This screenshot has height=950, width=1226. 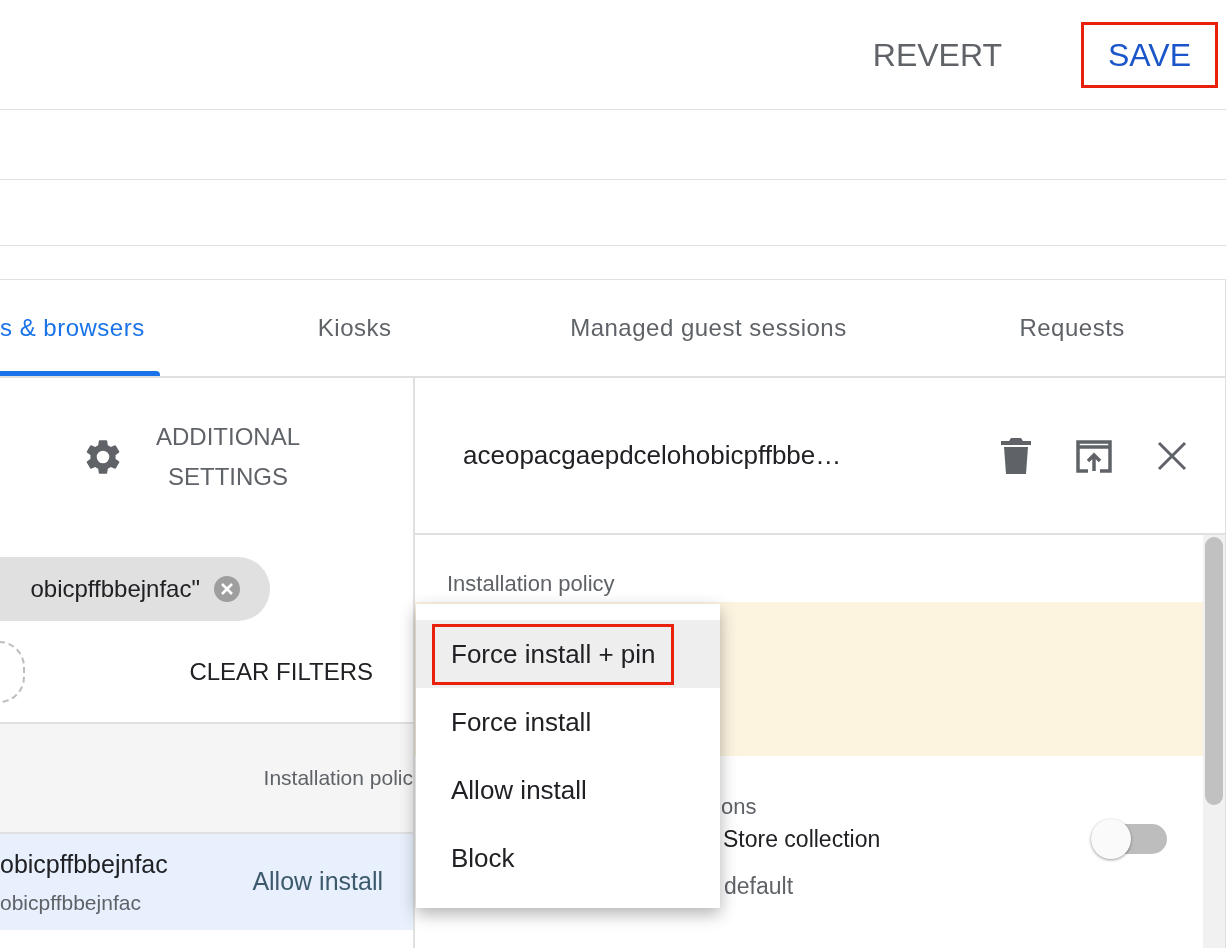 What do you see at coordinates (739, 806) in the screenshot?
I see `section-label: ons` at bounding box center [739, 806].